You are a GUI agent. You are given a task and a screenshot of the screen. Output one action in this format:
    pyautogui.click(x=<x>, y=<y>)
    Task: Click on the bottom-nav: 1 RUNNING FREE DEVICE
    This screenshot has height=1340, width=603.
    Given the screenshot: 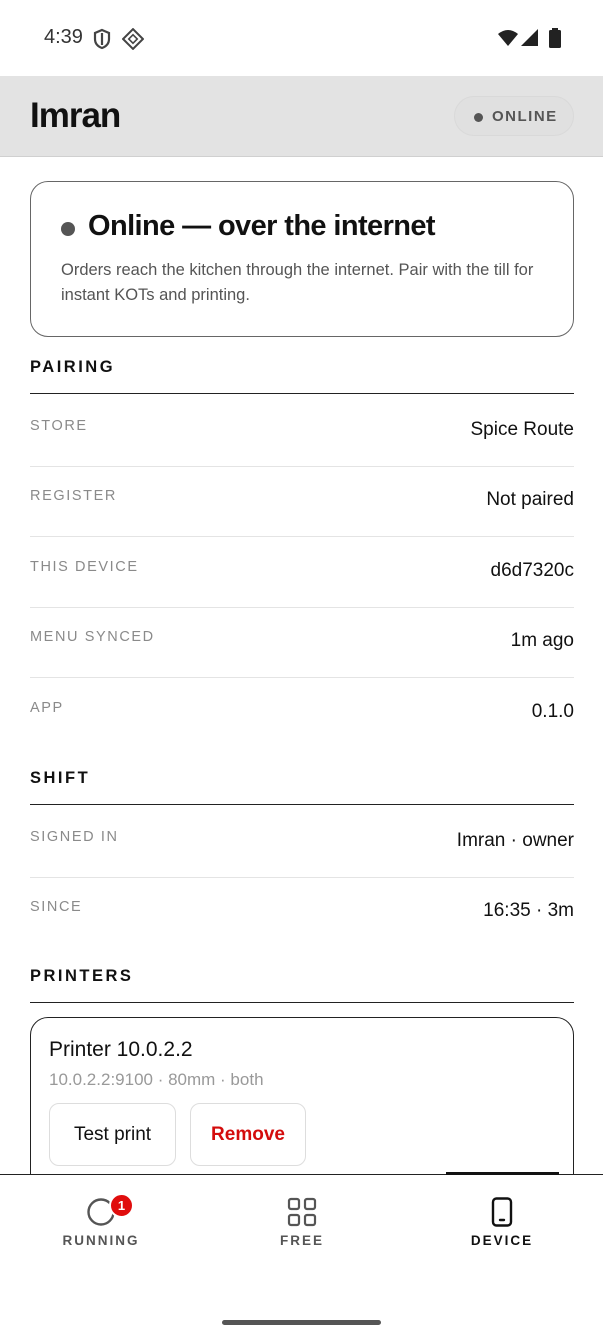 What is the action you would take?
    pyautogui.click(x=301, y=1256)
    